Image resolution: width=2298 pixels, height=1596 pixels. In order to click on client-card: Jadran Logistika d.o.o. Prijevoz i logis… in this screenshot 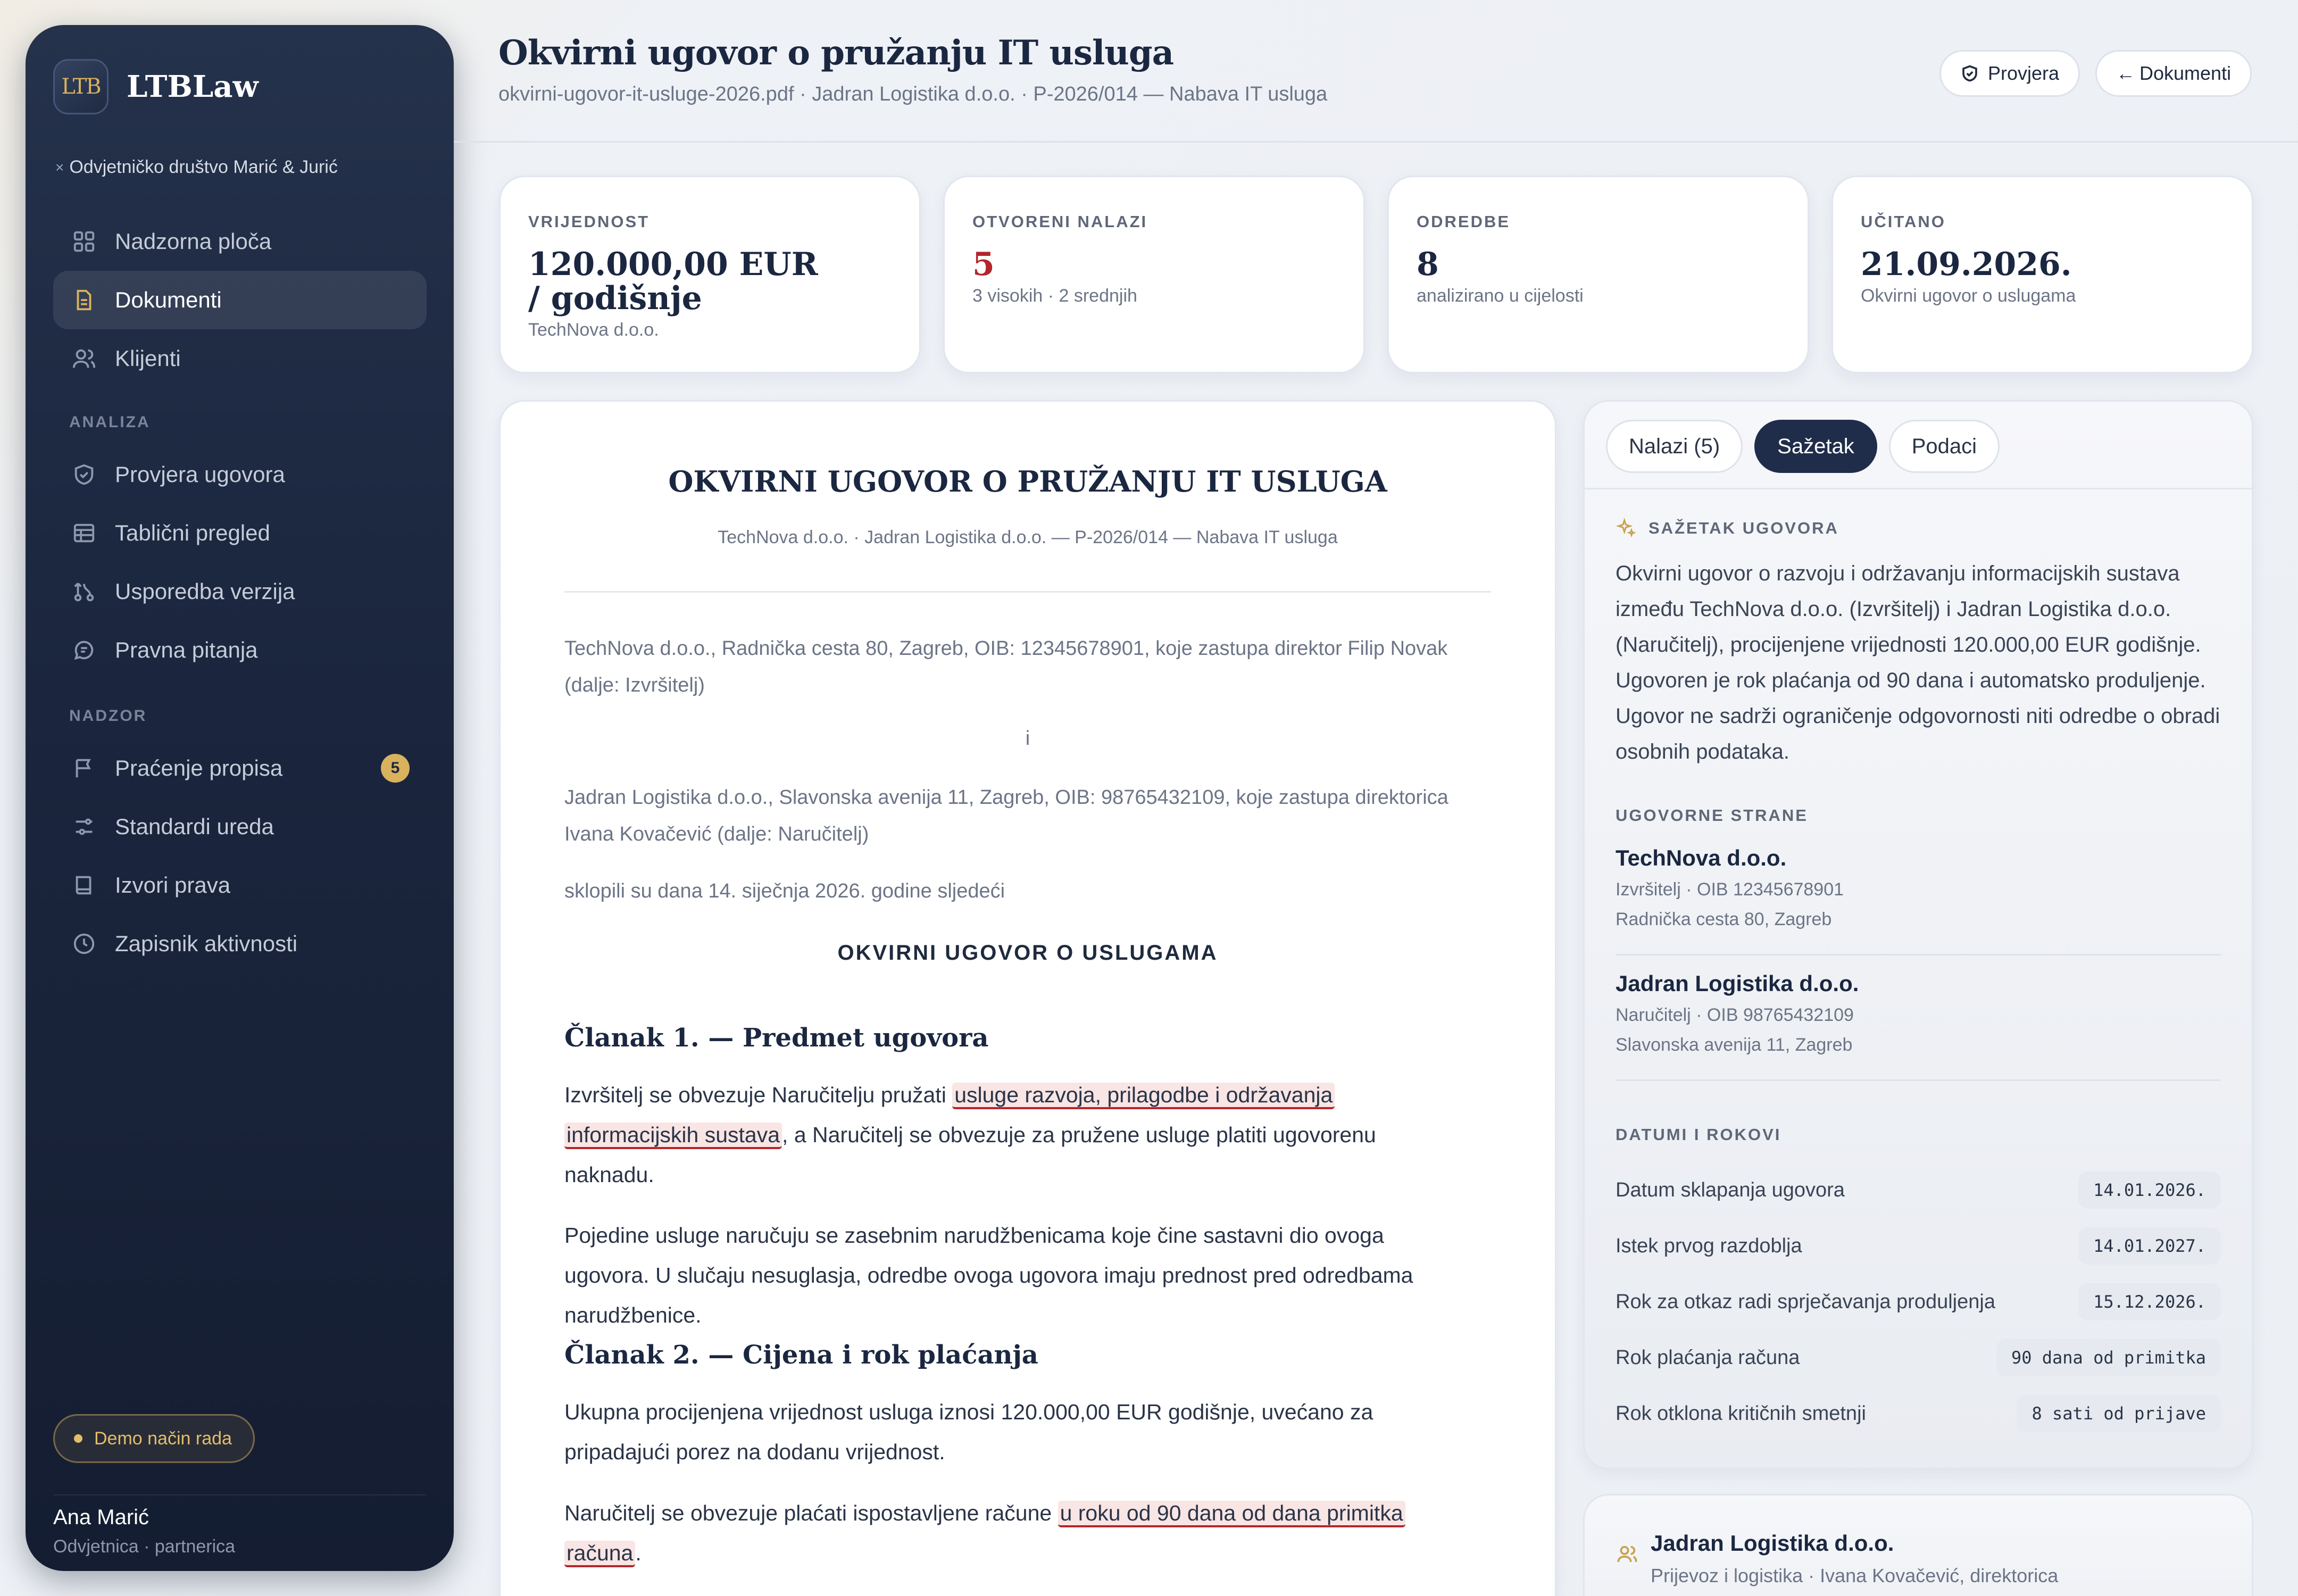, I will do `click(1918, 1545)`.